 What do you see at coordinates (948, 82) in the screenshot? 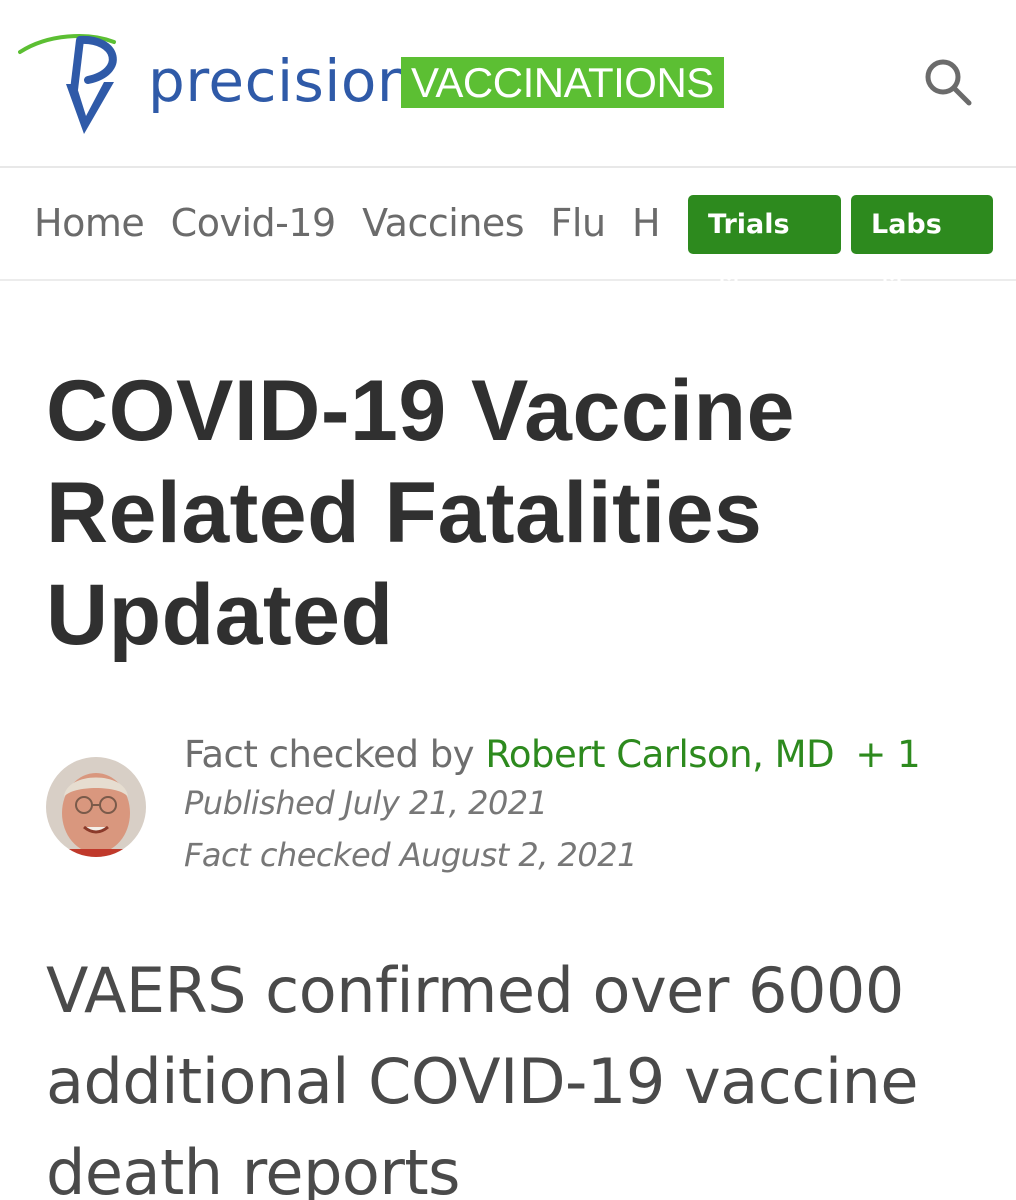
I see `search-icon` at bounding box center [948, 82].